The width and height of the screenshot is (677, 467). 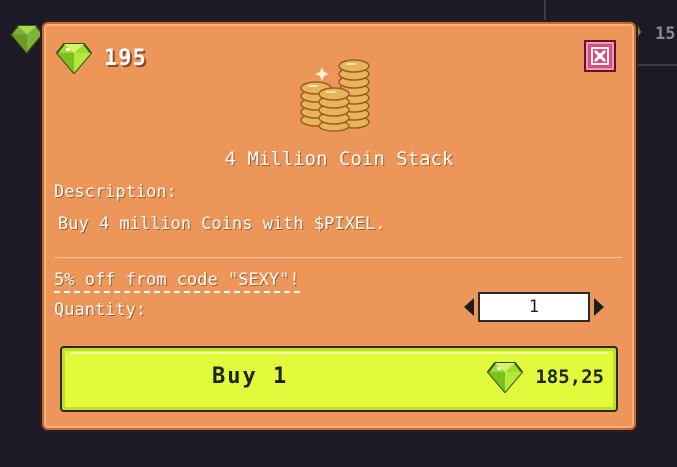 What do you see at coordinates (599, 307) in the screenshot?
I see `arrow-right-icon` at bounding box center [599, 307].